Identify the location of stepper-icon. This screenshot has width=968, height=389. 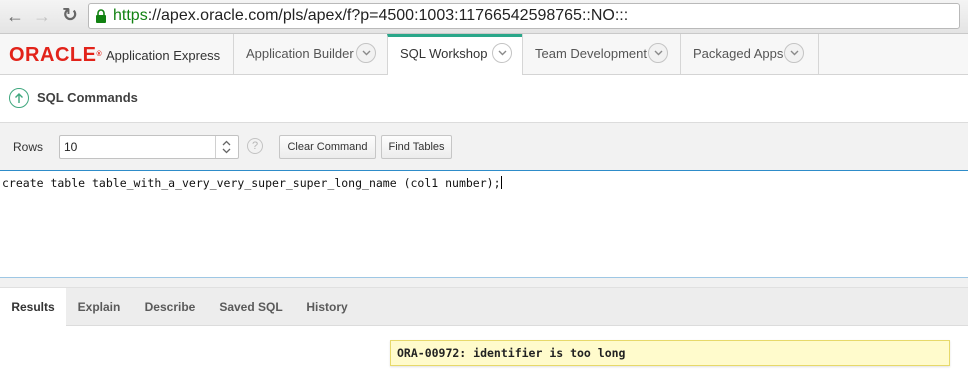
(226, 147).